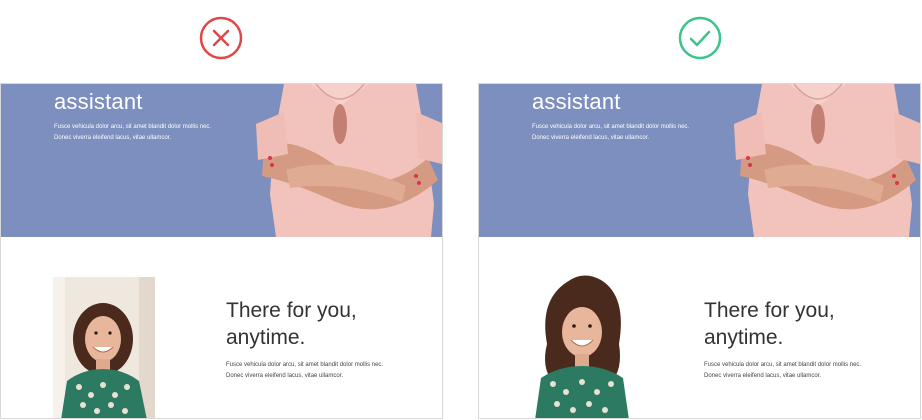 This screenshot has height=420, width=922. Describe the element at coordinates (700, 38) in the screenshot. I see `check-circle-icon` at that location.